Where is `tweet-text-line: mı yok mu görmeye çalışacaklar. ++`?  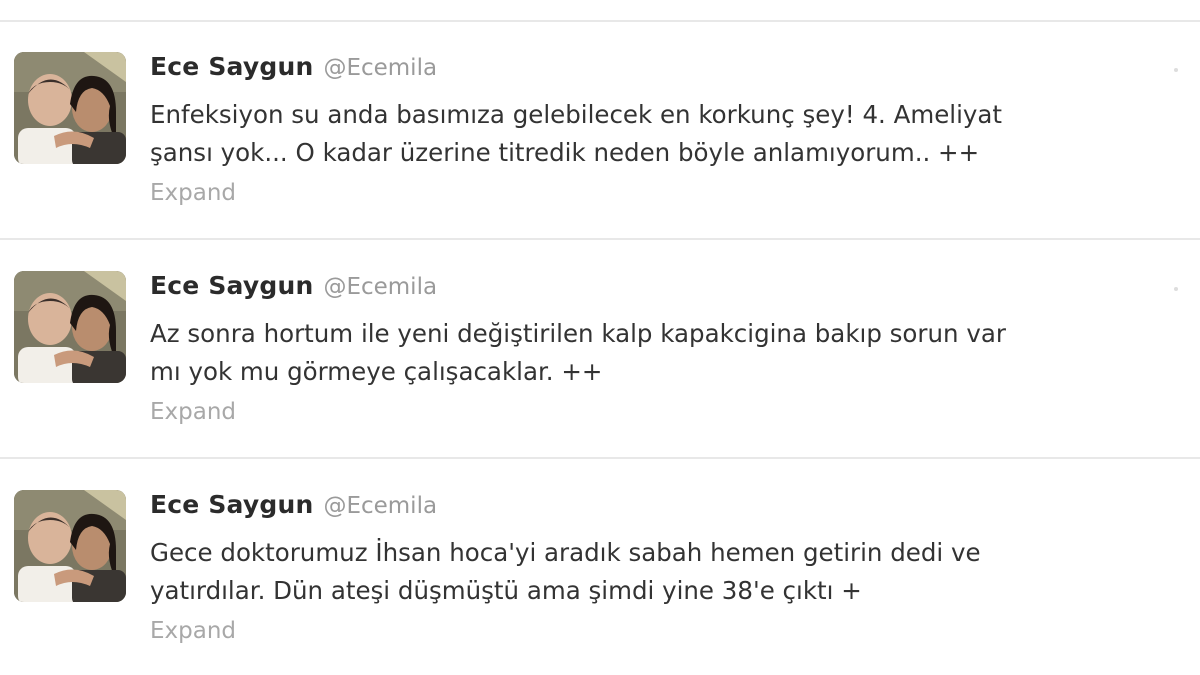
tweet-text-line: mı yok mu görmeye çalışacaklar. ++ is located at coordinates (376, 371).